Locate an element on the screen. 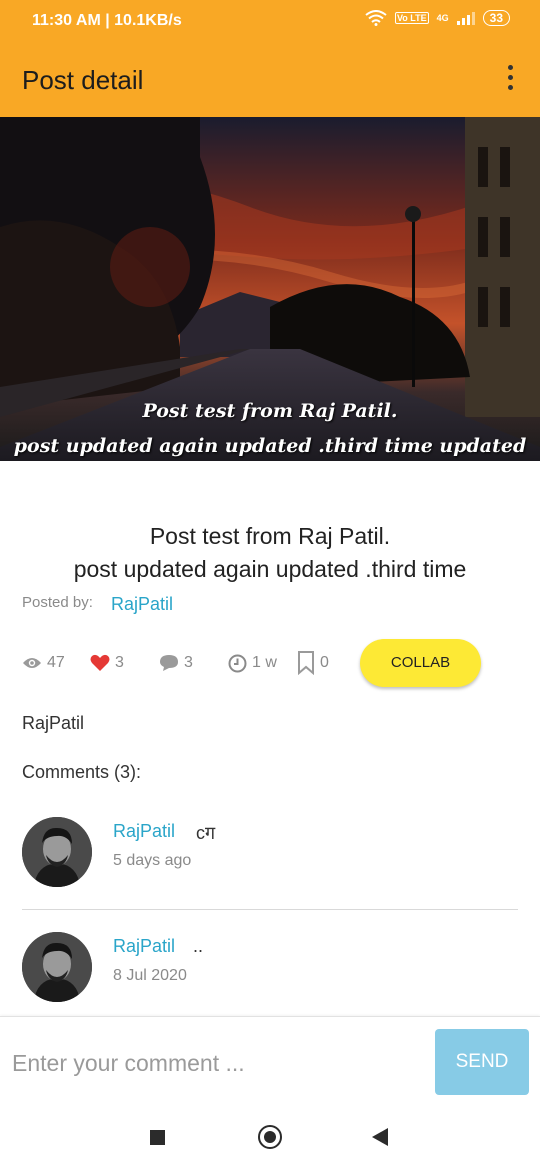 Image resolution: width=540 pixels, height=1170 pixels. system-nav-bar is located at coordinates (270, 1138).